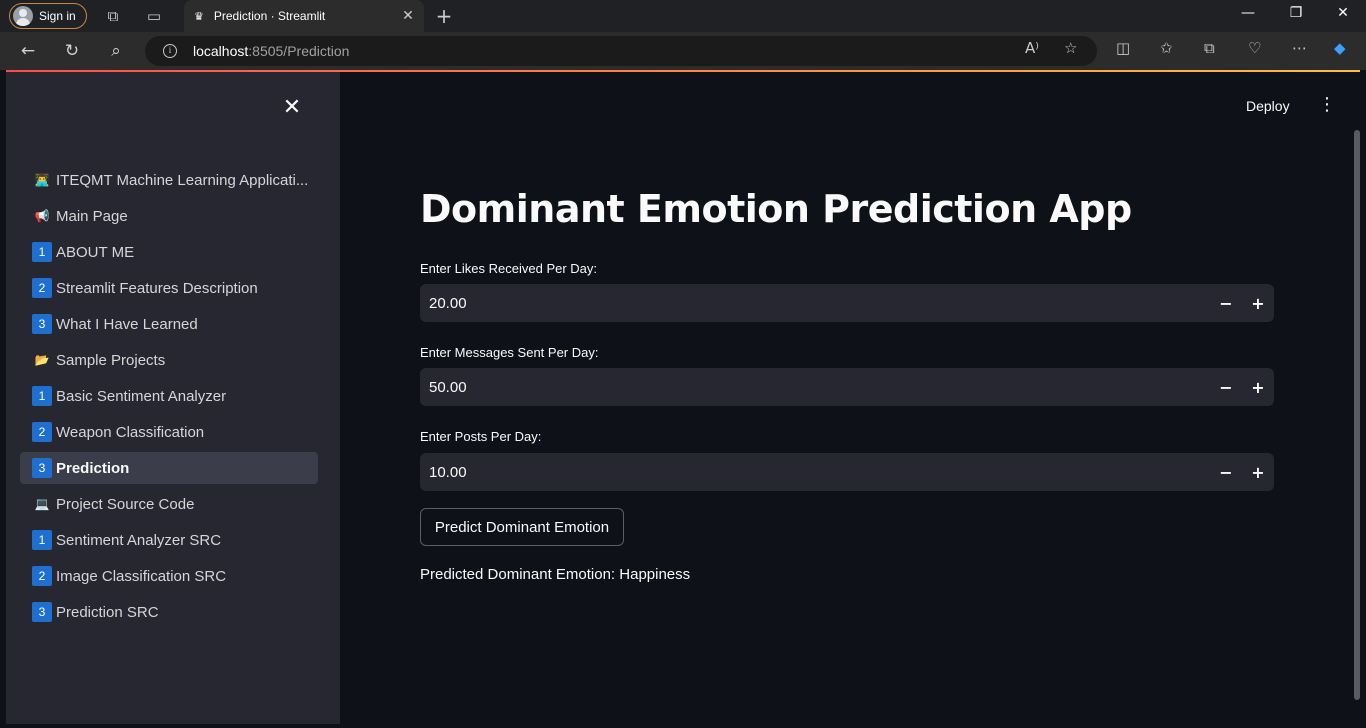 The width and height of the screenshot is (1366, 728). I want to click on new-tab-icon: +, so click(444, 16).